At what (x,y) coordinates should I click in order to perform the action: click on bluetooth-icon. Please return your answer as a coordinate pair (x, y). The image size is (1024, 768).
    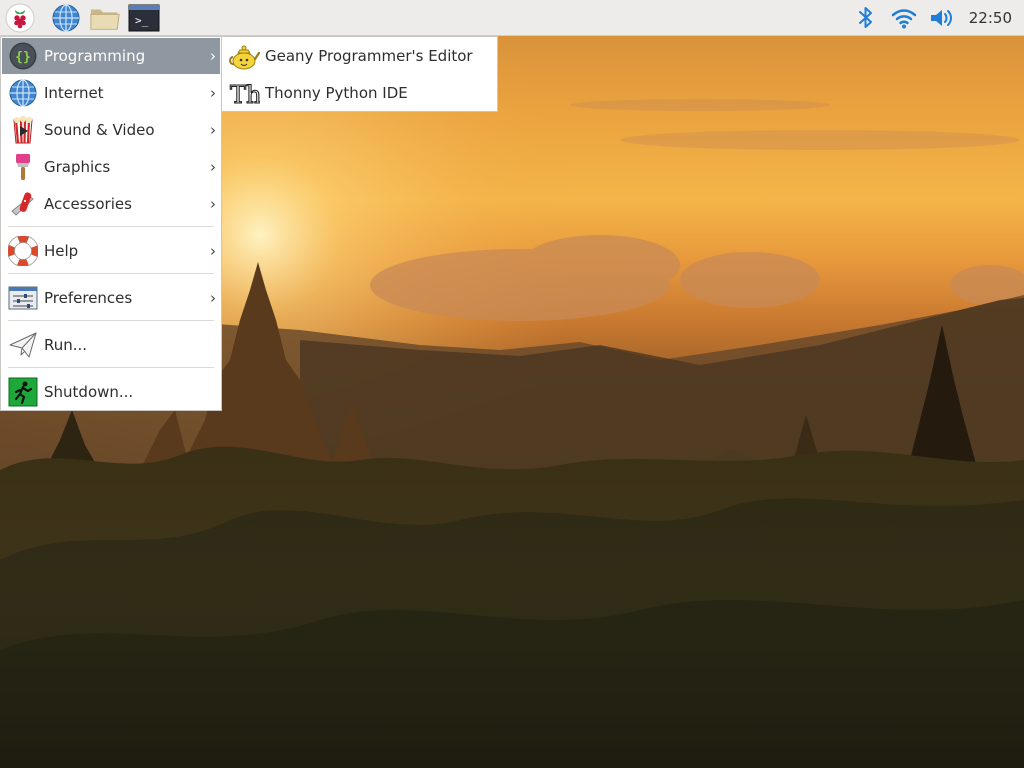
    Looking at the image, I should click on (865, 17).